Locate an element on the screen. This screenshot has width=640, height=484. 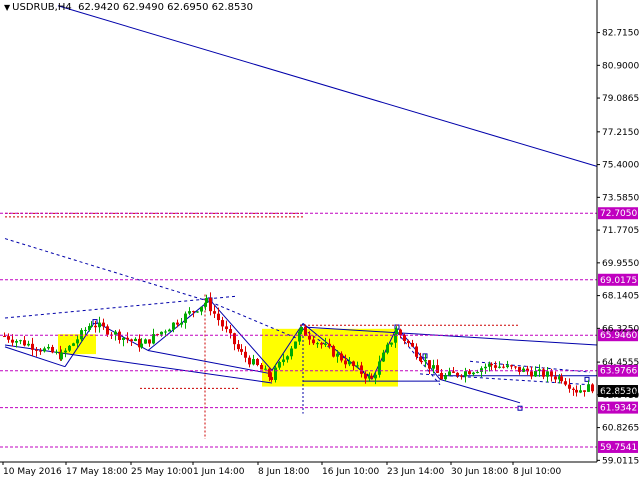
level-label: 69.0175 is located at coordinates (618, 281).